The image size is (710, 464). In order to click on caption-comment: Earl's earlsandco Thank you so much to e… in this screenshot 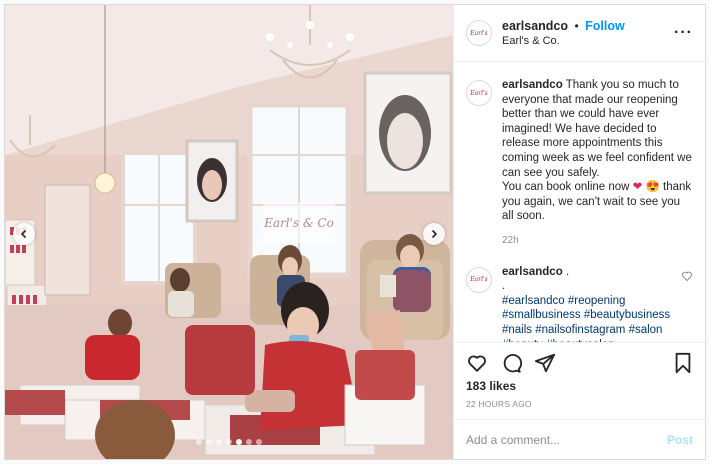, I will do `click(579, 163)`.